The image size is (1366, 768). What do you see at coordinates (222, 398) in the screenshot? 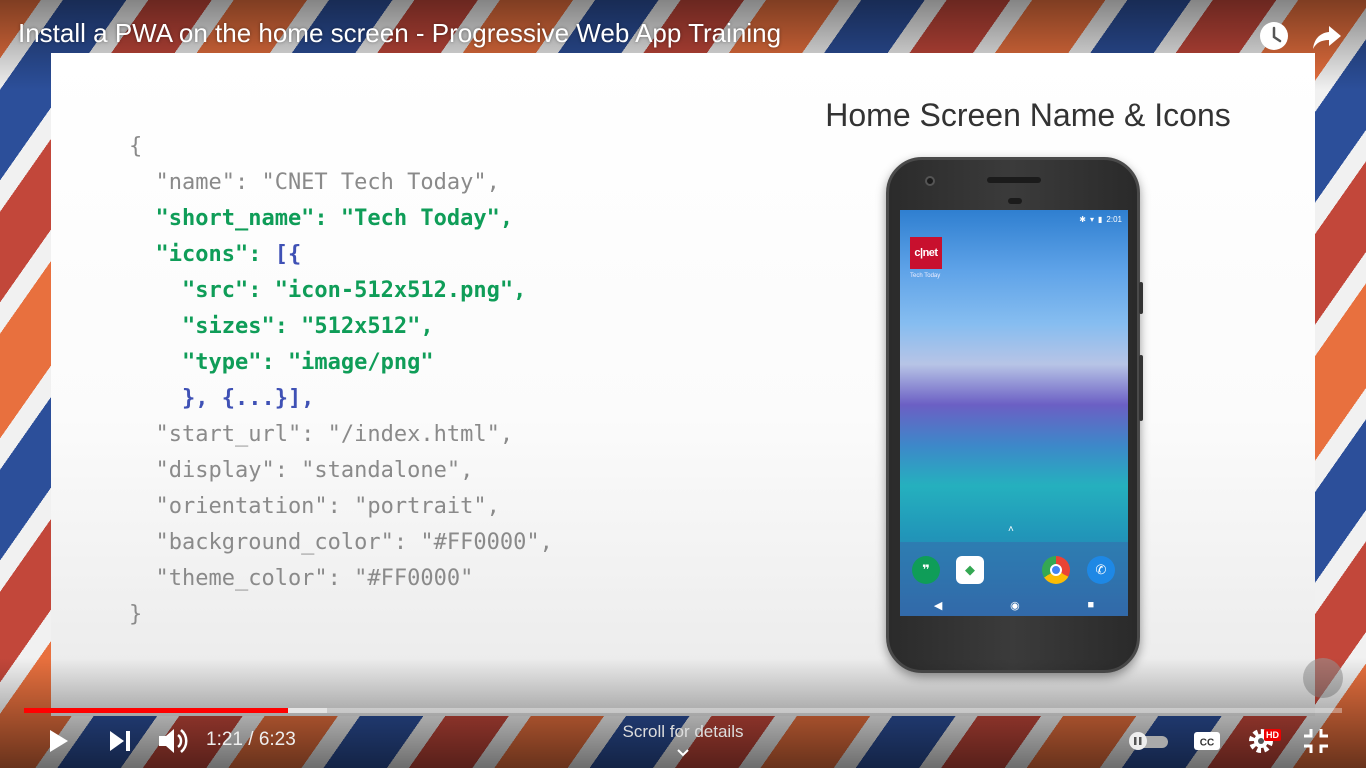
I see `code-token: }, {...}],` at bounding box center [222, 398].